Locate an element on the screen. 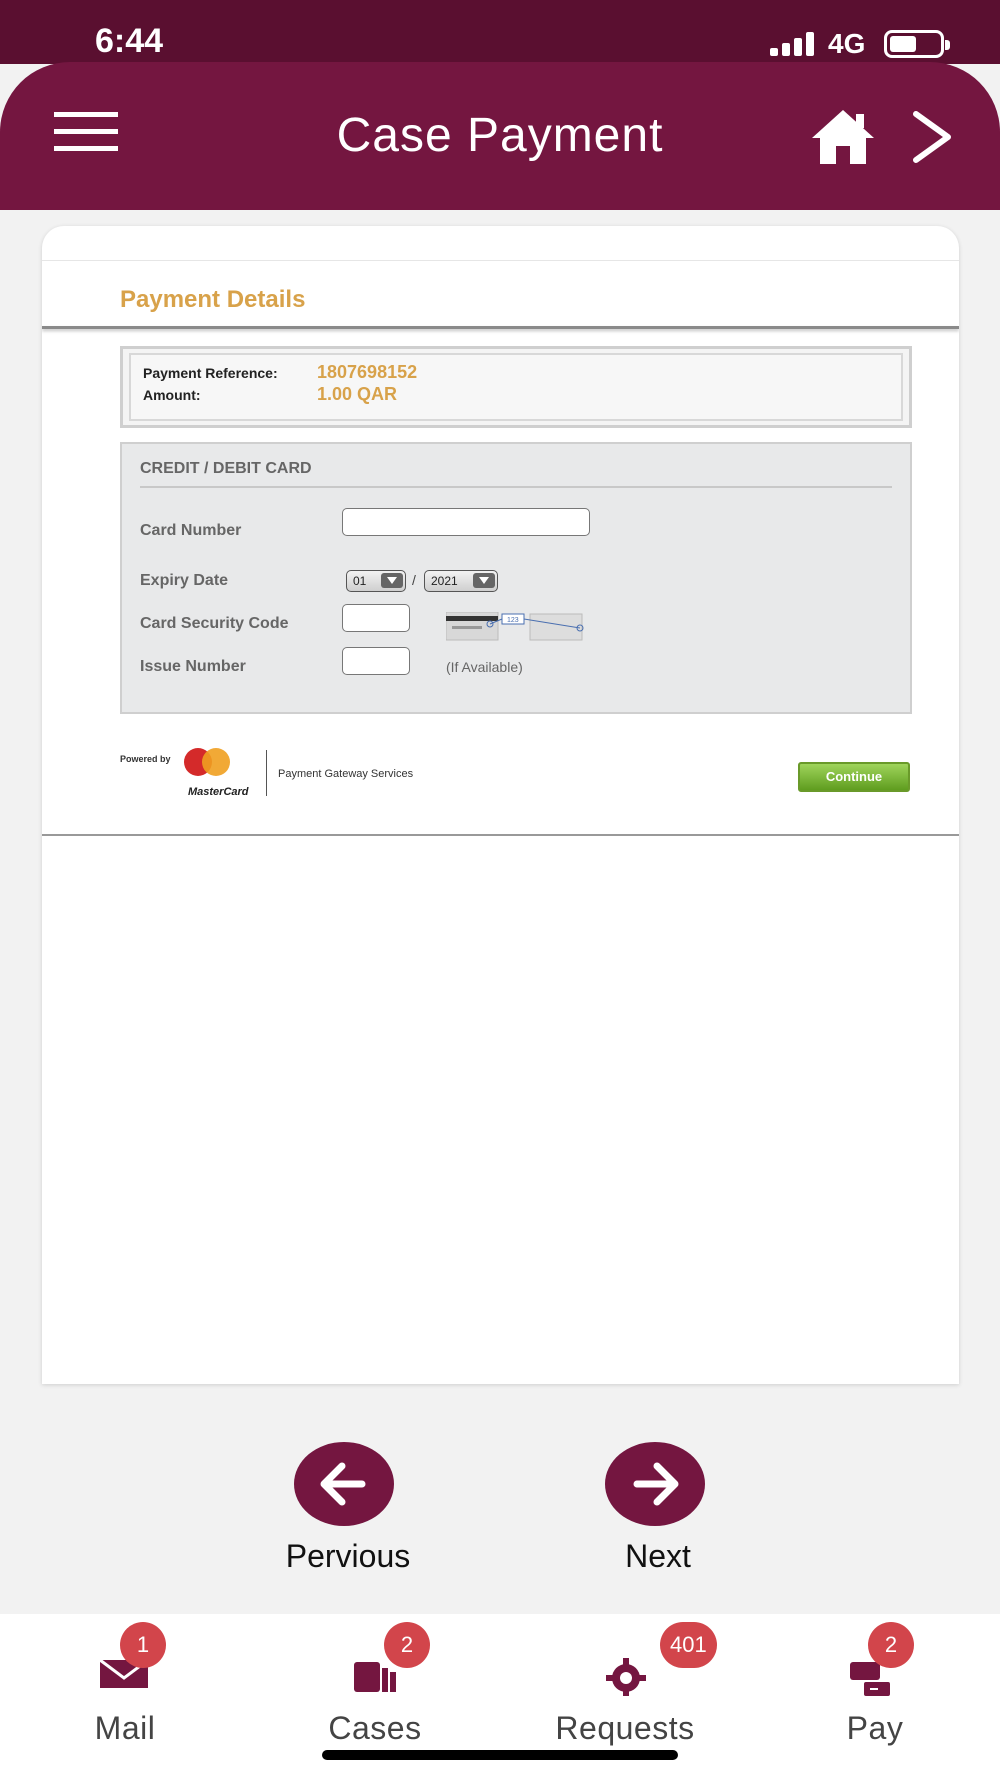 This screenshot has height=1778, width=1000. next-button is located at coordinates (655, 1484).